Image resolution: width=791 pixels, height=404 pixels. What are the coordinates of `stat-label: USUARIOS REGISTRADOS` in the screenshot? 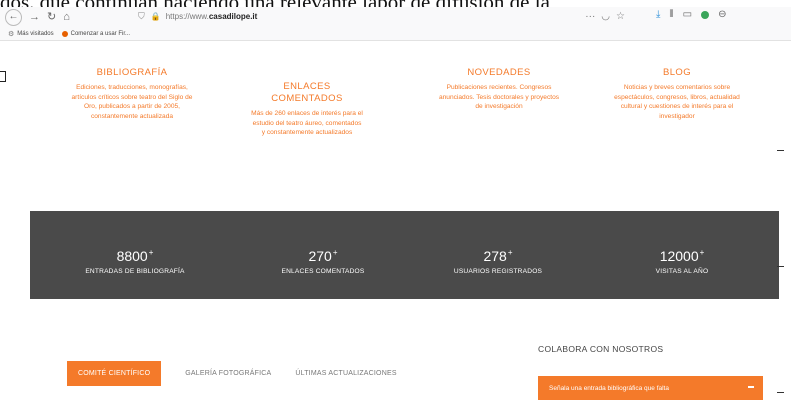 It's located at (498, 271).